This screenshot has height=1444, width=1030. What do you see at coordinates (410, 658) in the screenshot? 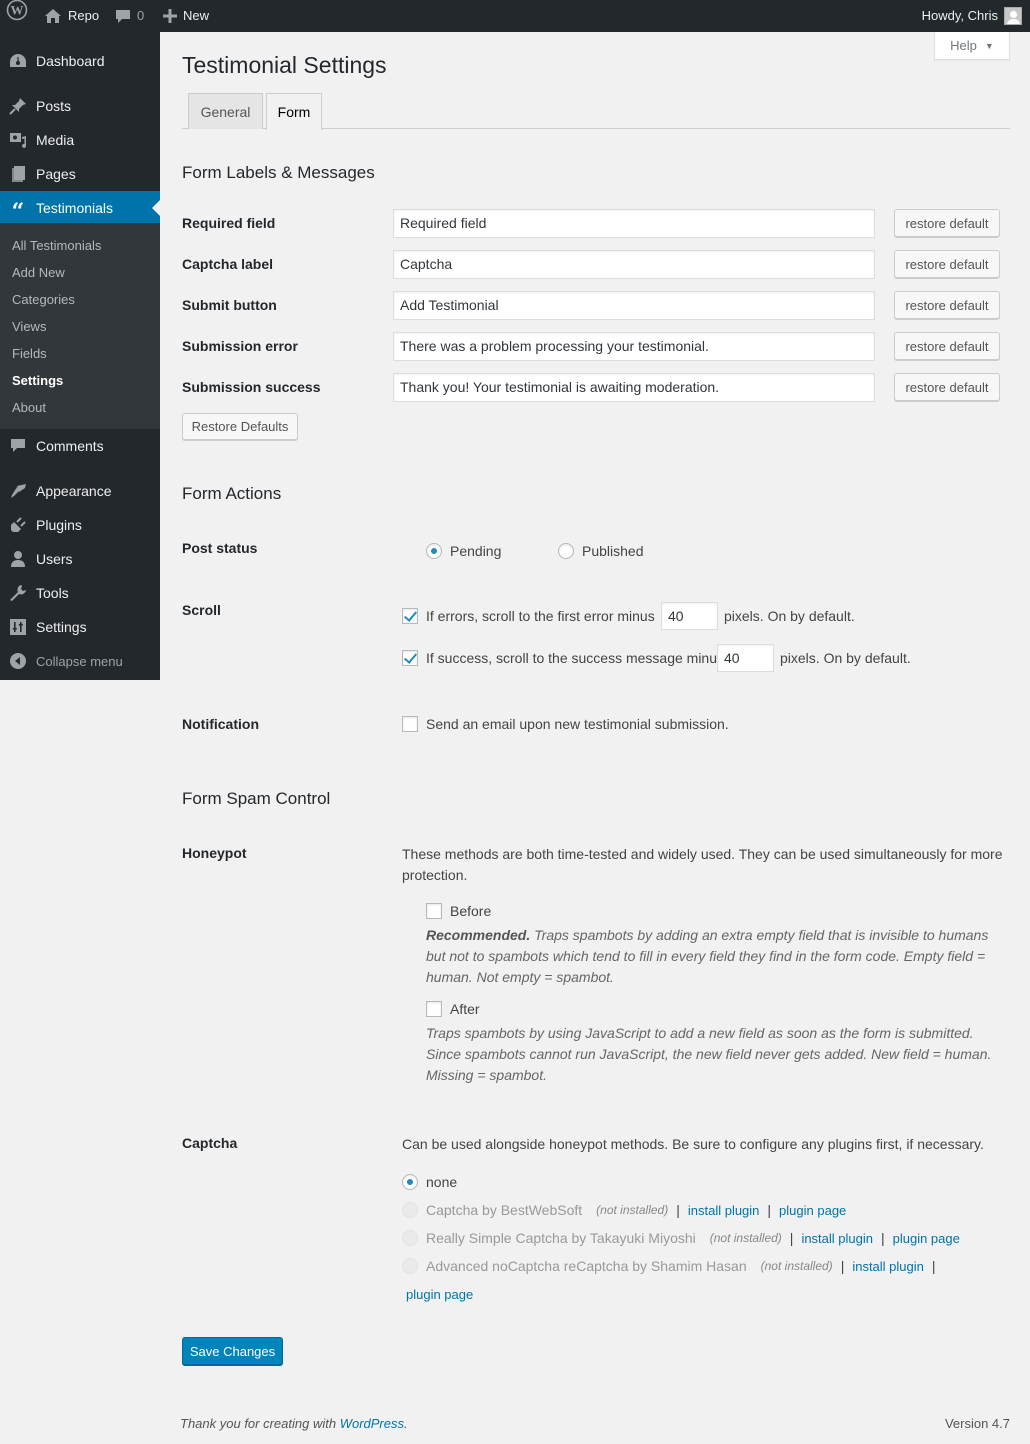
I see `scroll-success-checkbox` at bounding box center [410, 658].